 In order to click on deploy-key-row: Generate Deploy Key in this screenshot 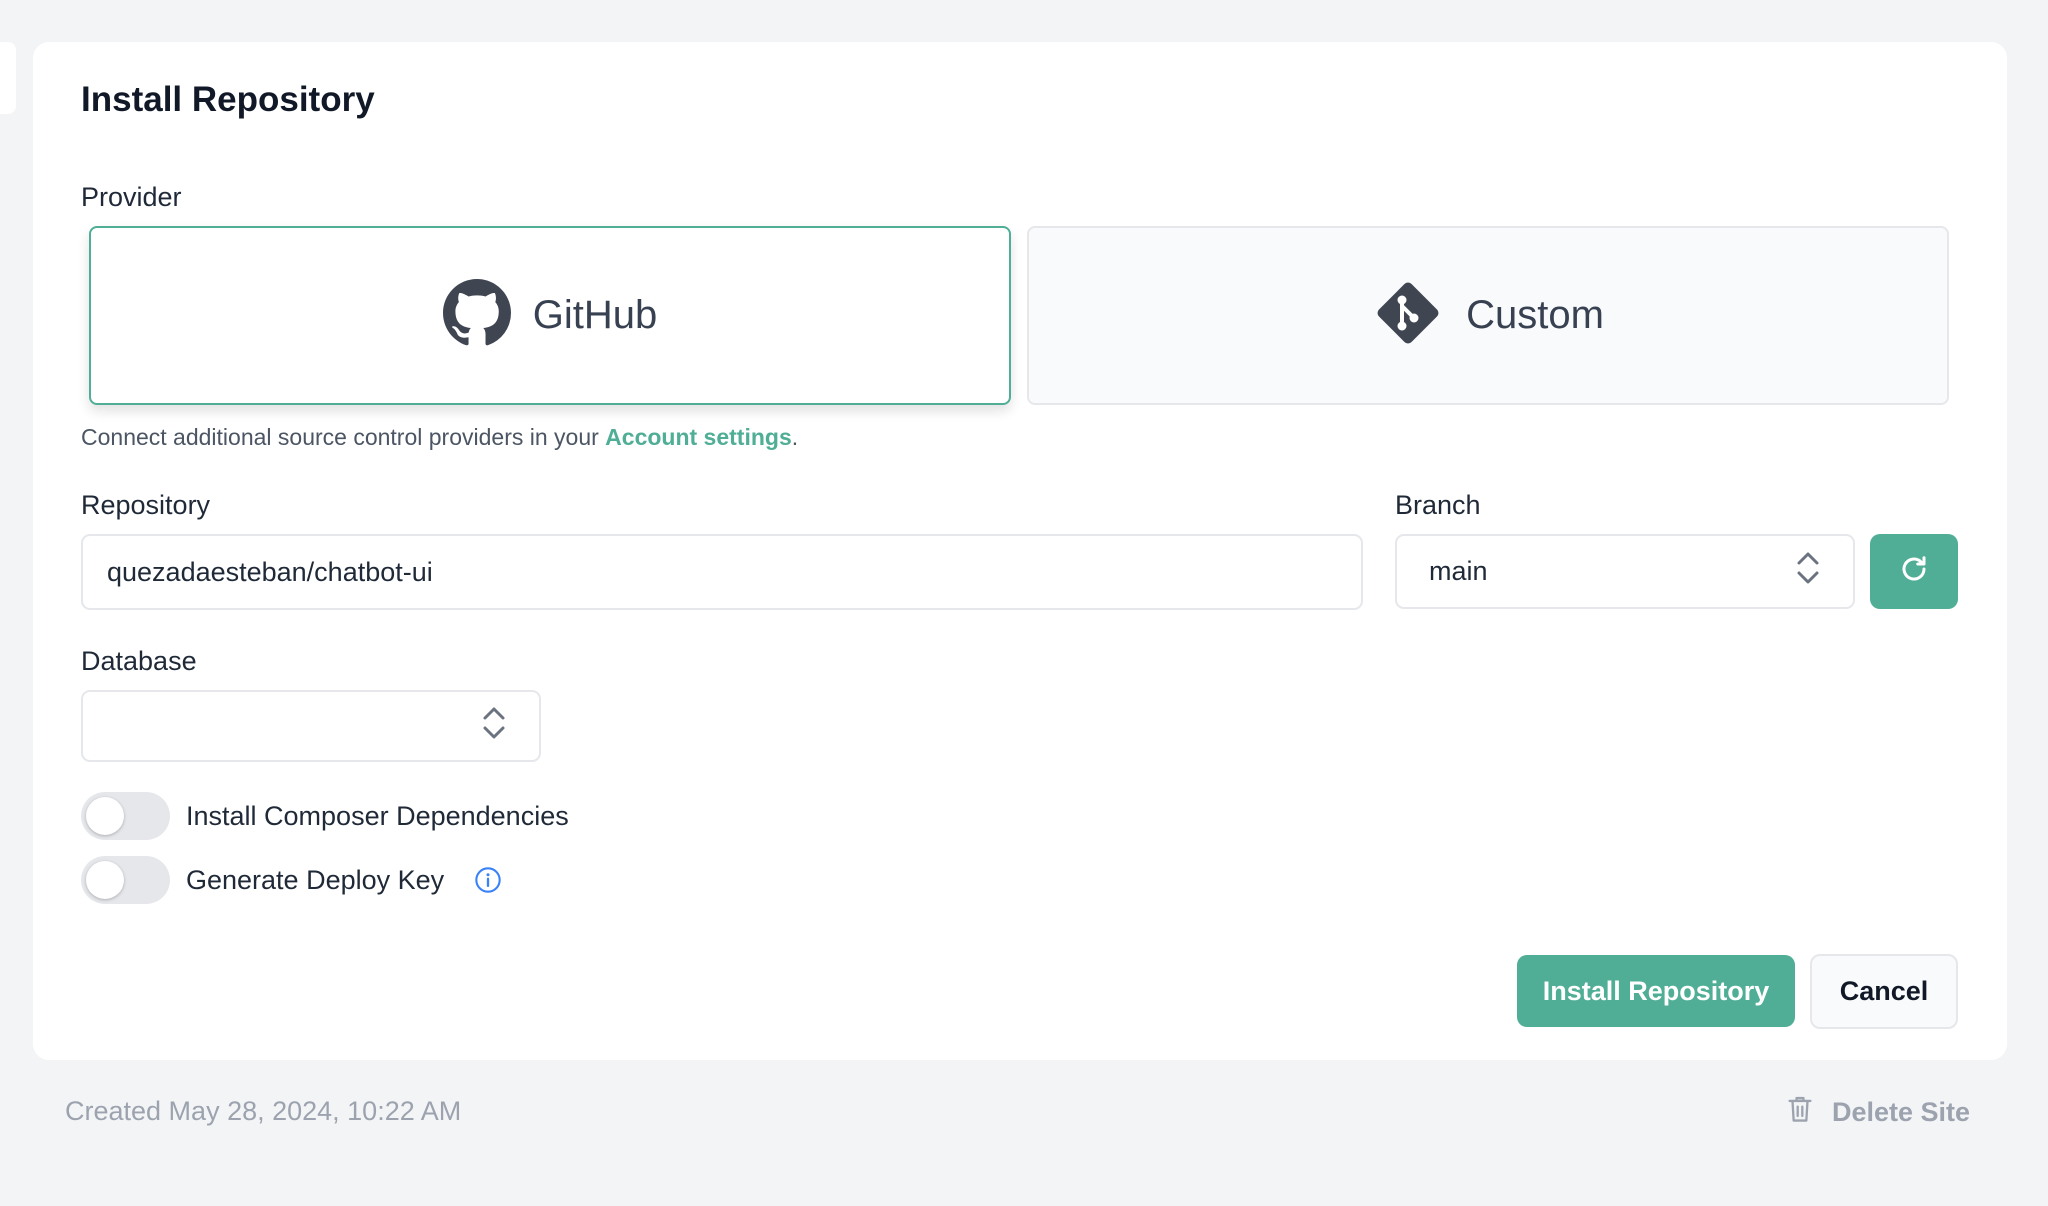, I will do `click(291, 880)`.